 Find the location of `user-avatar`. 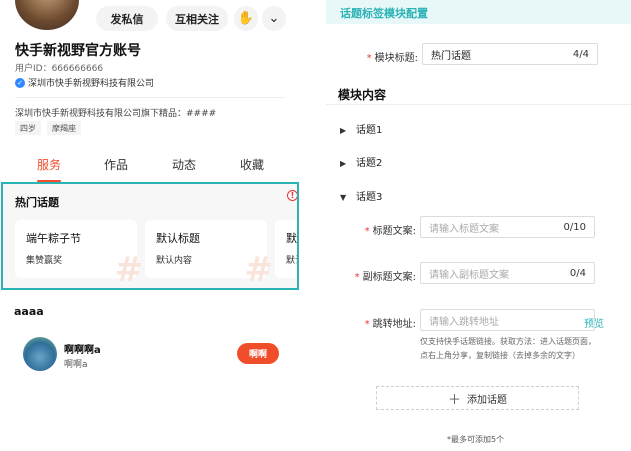

user-avatar is located at coordinates (40, 354).